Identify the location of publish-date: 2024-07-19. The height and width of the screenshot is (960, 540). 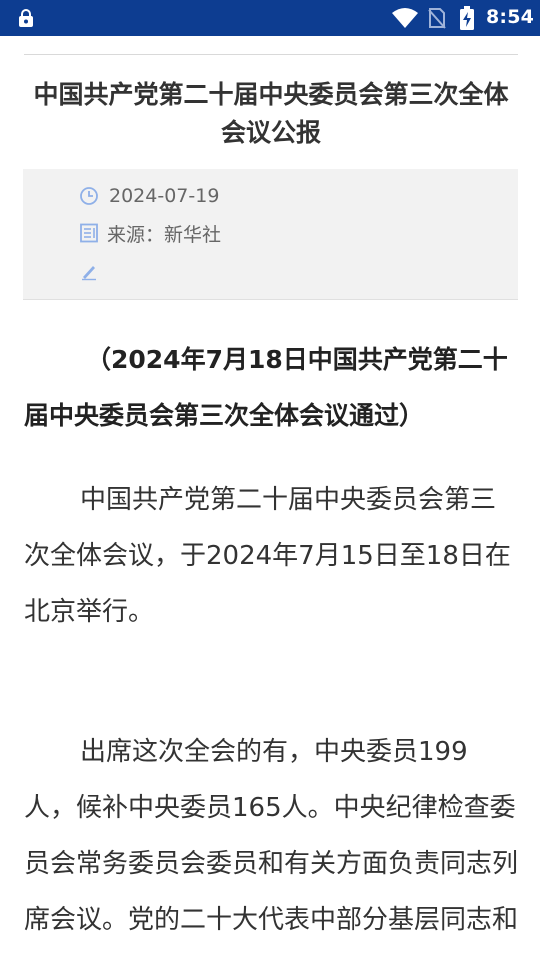
(164, 196).